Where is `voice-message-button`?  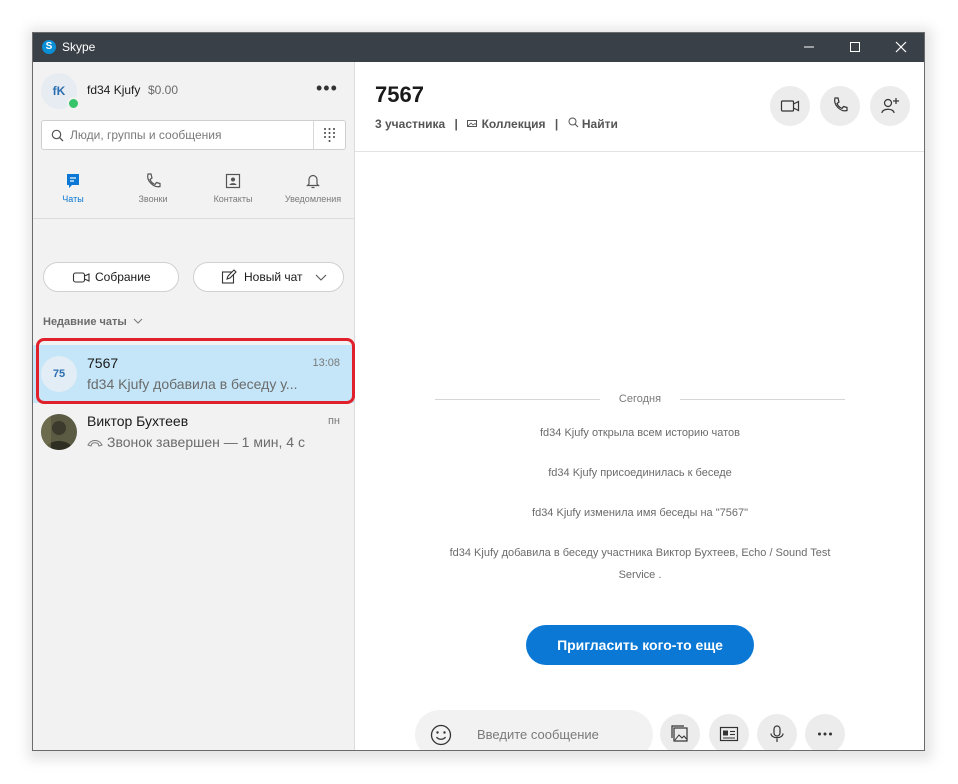
voice-message-button is located at coordinates (777, 732).